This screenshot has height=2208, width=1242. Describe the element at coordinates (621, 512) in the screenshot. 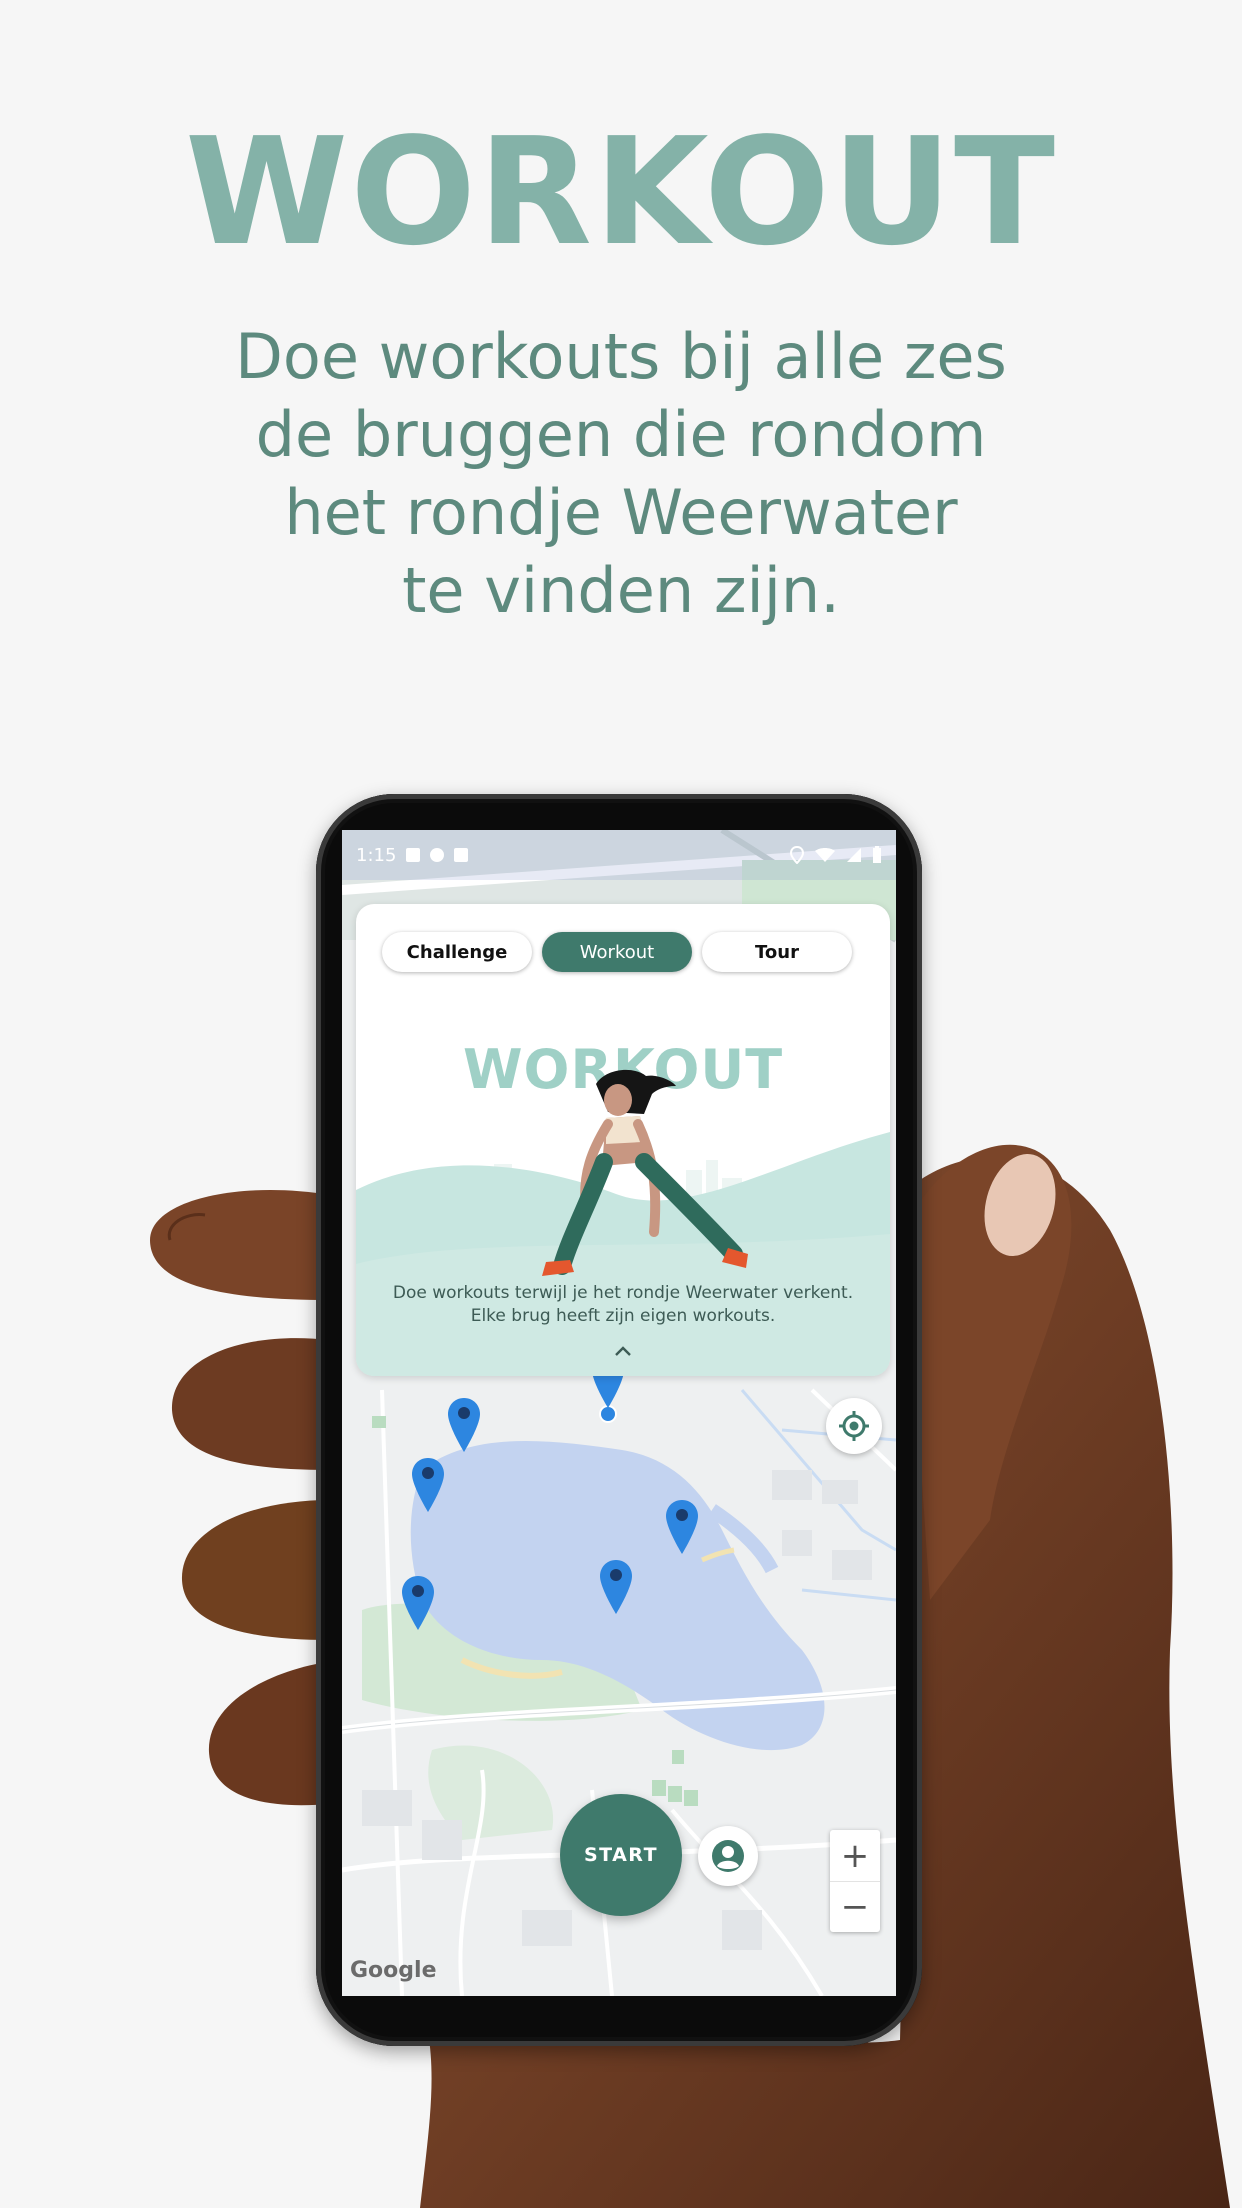

I see `promo-subtitle-line: het rondje Weerwater` at that location.